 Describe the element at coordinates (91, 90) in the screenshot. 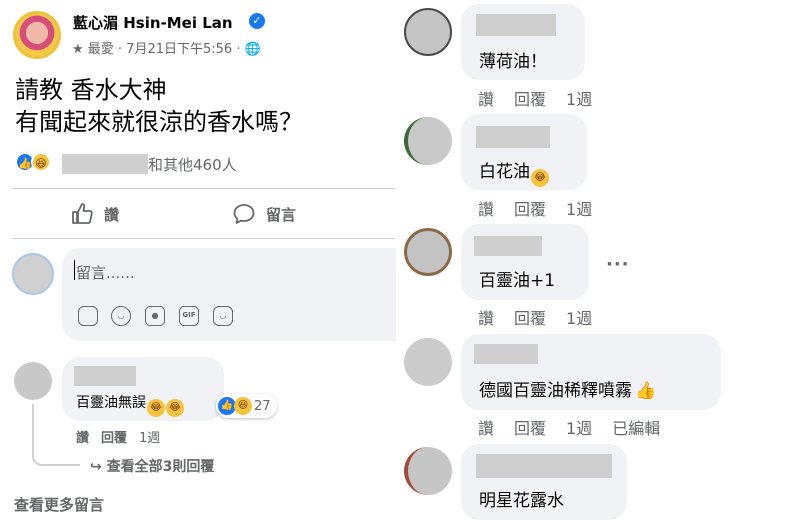

I see `post-text-line-1: 請教 香水大神` at that location.